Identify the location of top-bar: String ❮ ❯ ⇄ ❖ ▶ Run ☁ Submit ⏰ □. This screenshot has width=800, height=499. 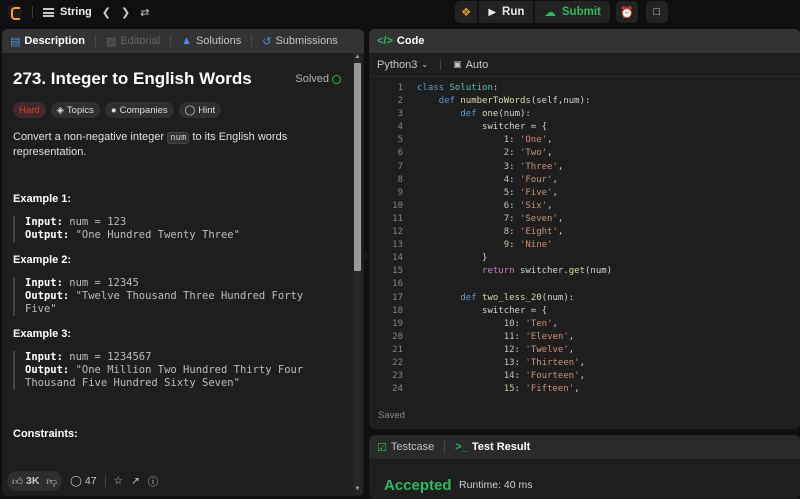
(400, 12).